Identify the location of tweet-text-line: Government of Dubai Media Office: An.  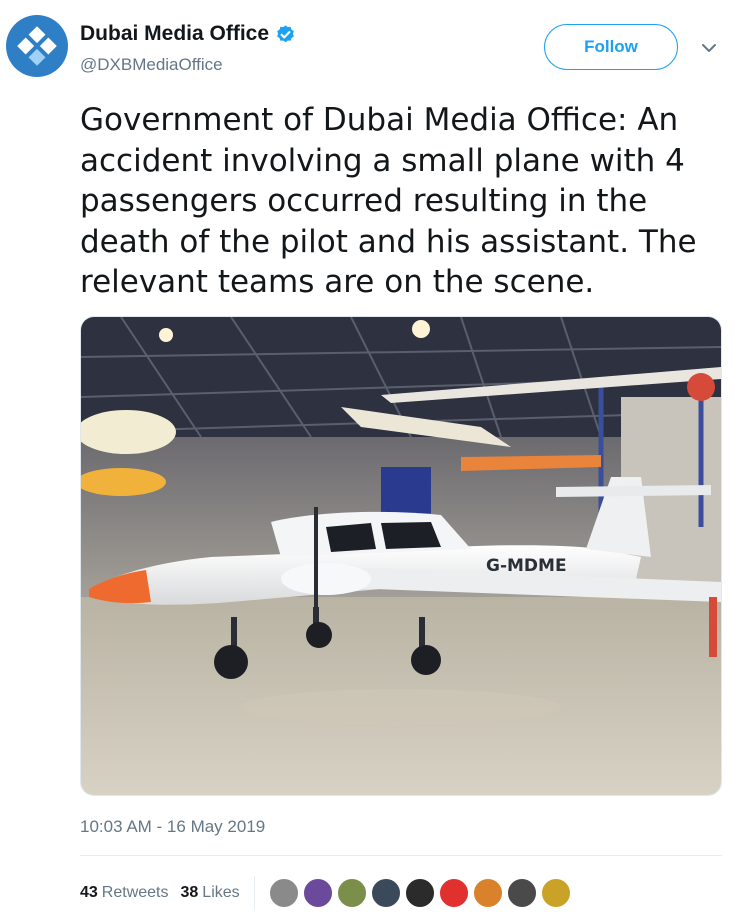
(379, 120).